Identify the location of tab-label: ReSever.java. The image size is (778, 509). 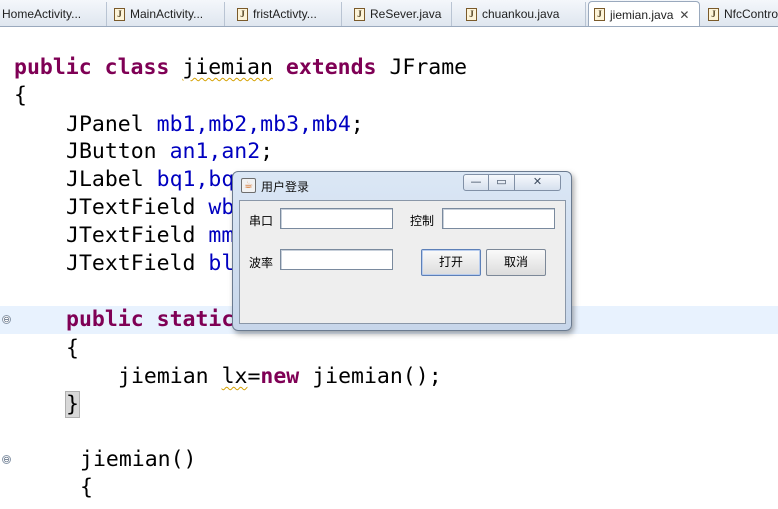
(406, 14).